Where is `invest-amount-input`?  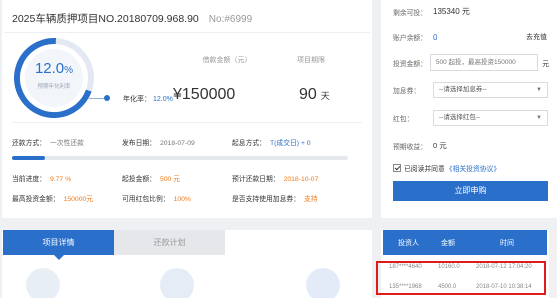
invest-amount-input is located at coordinates (484, 62).